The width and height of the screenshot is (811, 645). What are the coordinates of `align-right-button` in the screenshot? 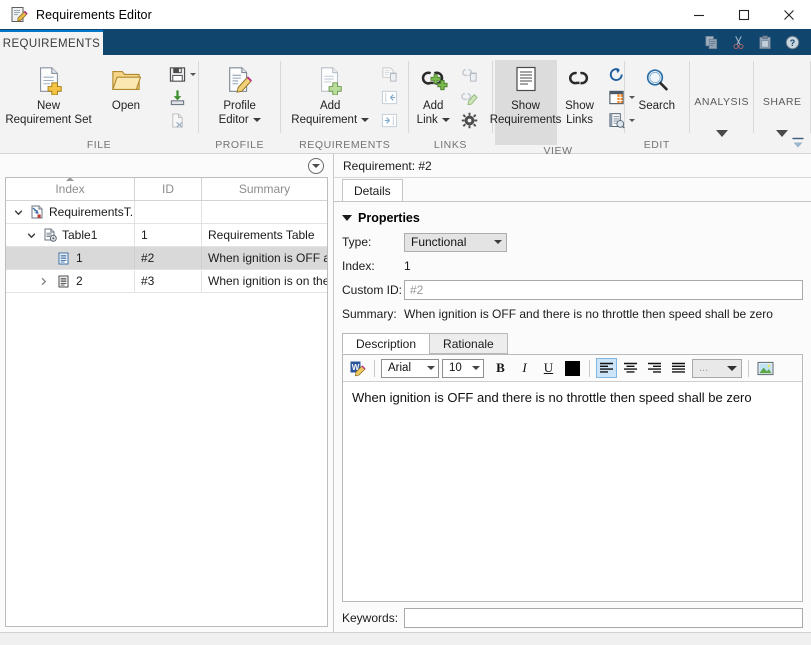 It's located at (654, 368).